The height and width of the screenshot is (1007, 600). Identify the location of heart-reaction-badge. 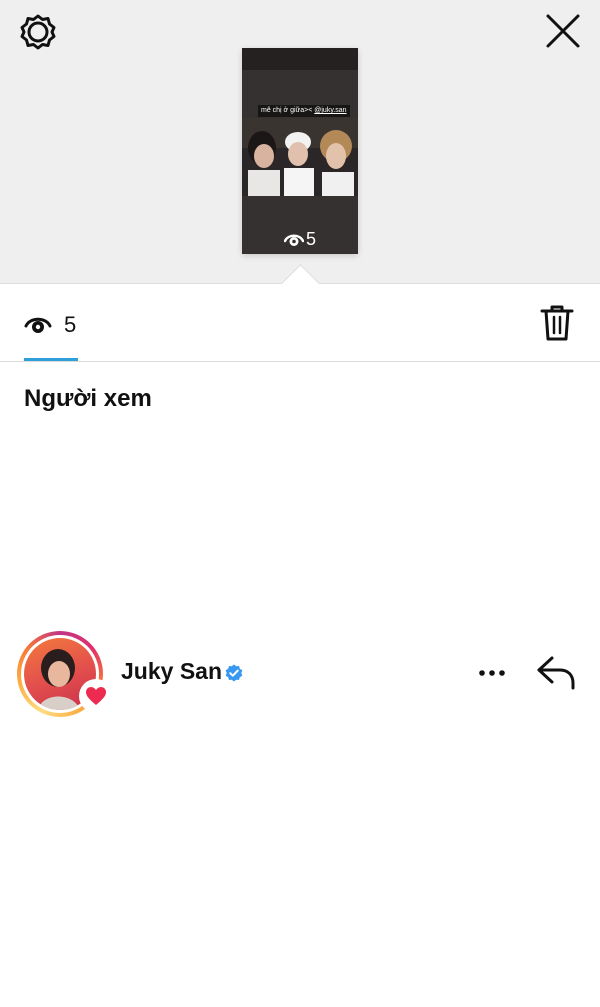
(96, 696).